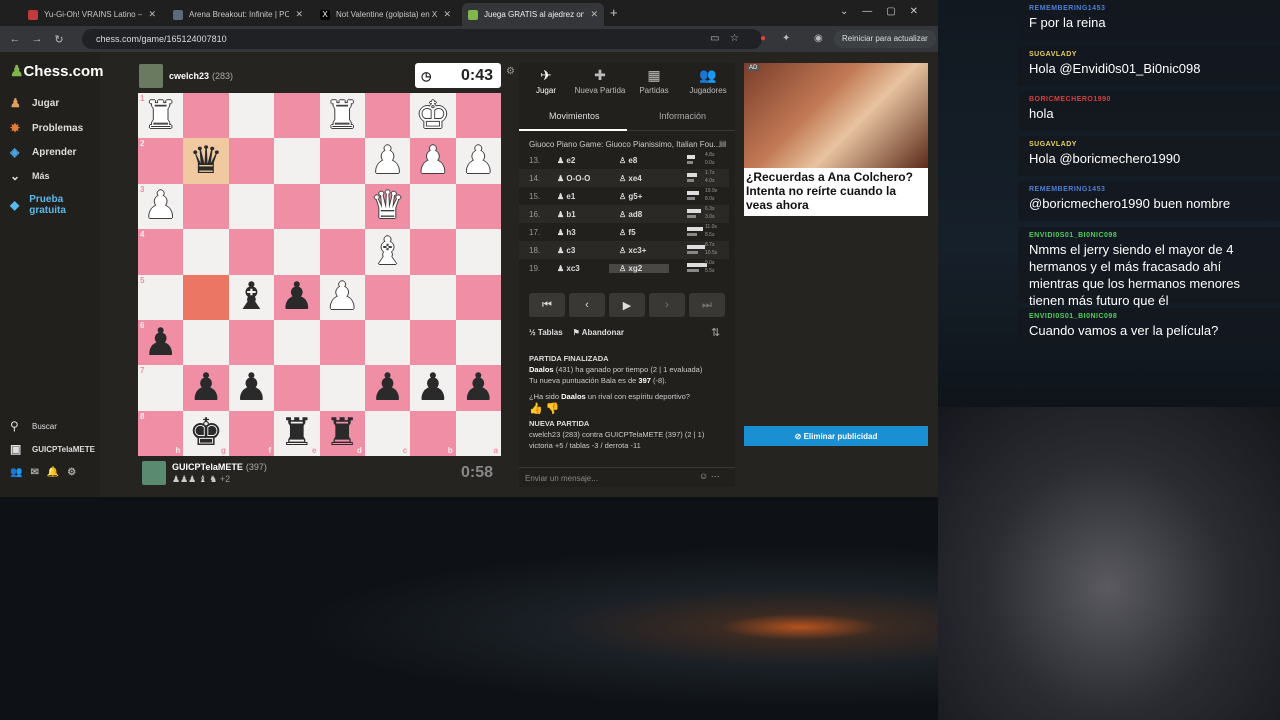  Describe the element at coordinates (46, 128) in the screenshot. I see `sidebar-item-puzzles: ✸ Problemas` at that location.